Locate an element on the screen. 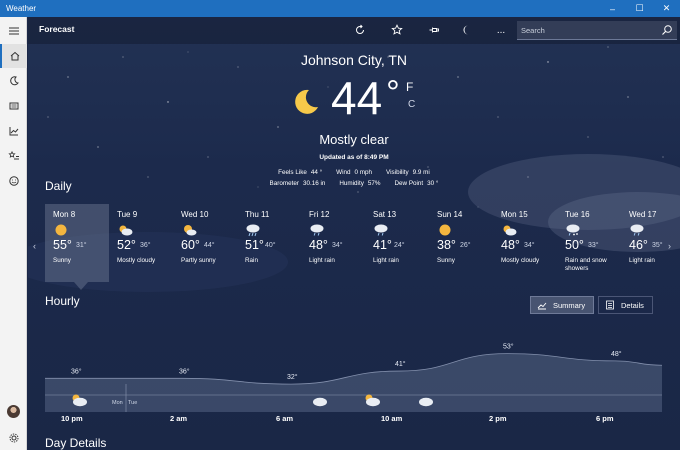  stat-label: Wind is located at coordinates (343, 172).